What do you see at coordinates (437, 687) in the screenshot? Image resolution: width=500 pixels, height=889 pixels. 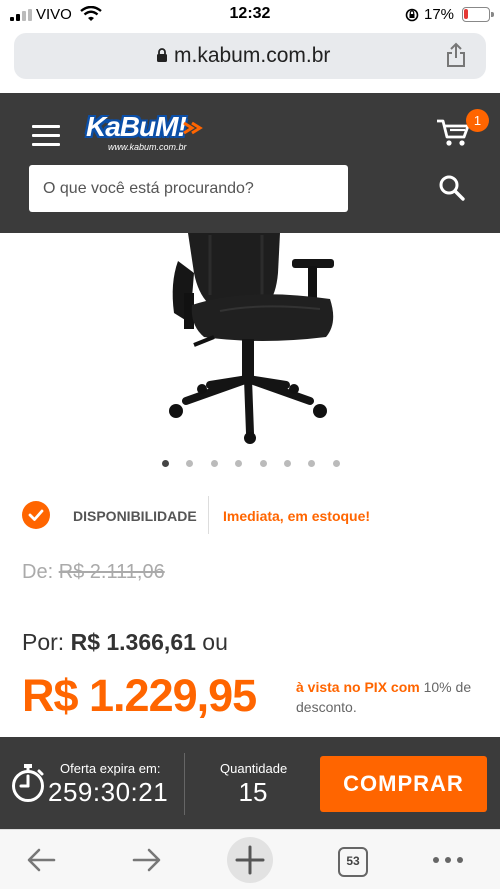 I see `pix-discount-percent: 10%` at bounding box center [437, 687].